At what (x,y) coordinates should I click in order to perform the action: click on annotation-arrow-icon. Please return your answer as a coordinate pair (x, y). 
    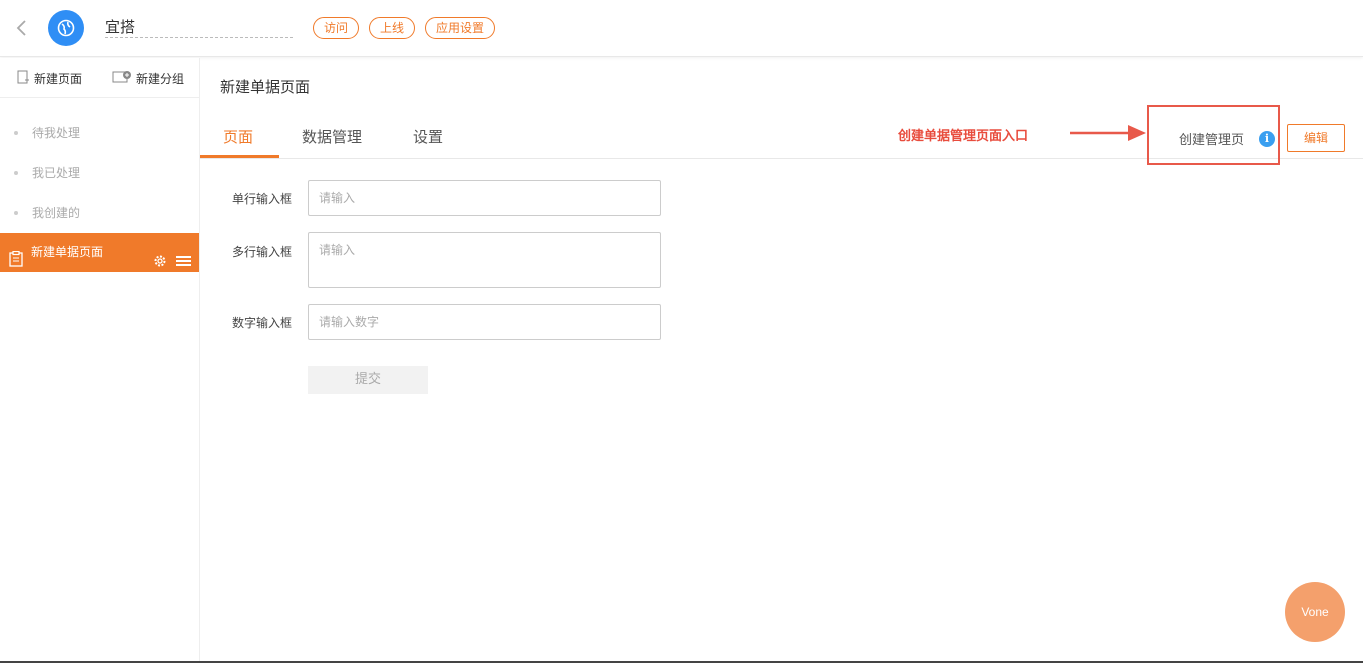
    Looking at the image, I should click on (1108, 133).